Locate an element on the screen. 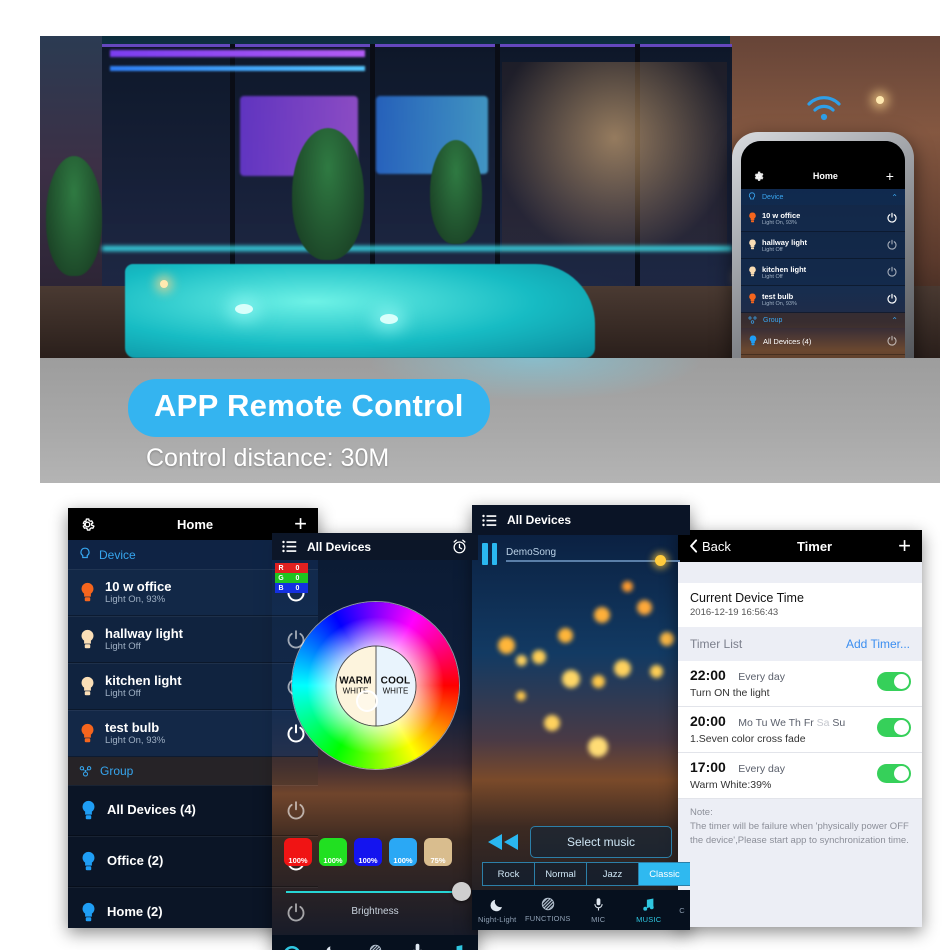  preset-classic: Classic is located at coordinates (664, 874).